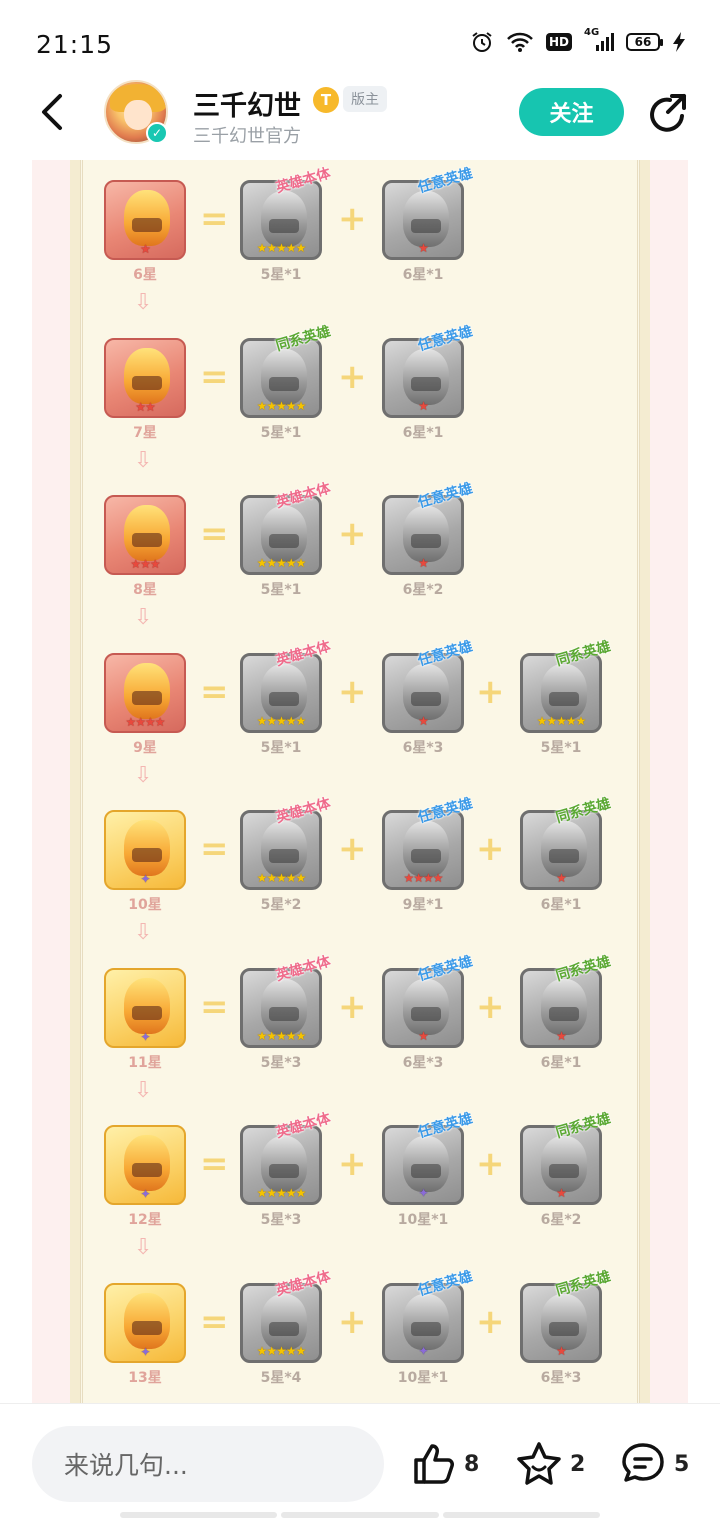 The image size is (720, 1520). Describe the element at coordinates (539, 1463) in the screenshot. I see `star-icon` at that location.